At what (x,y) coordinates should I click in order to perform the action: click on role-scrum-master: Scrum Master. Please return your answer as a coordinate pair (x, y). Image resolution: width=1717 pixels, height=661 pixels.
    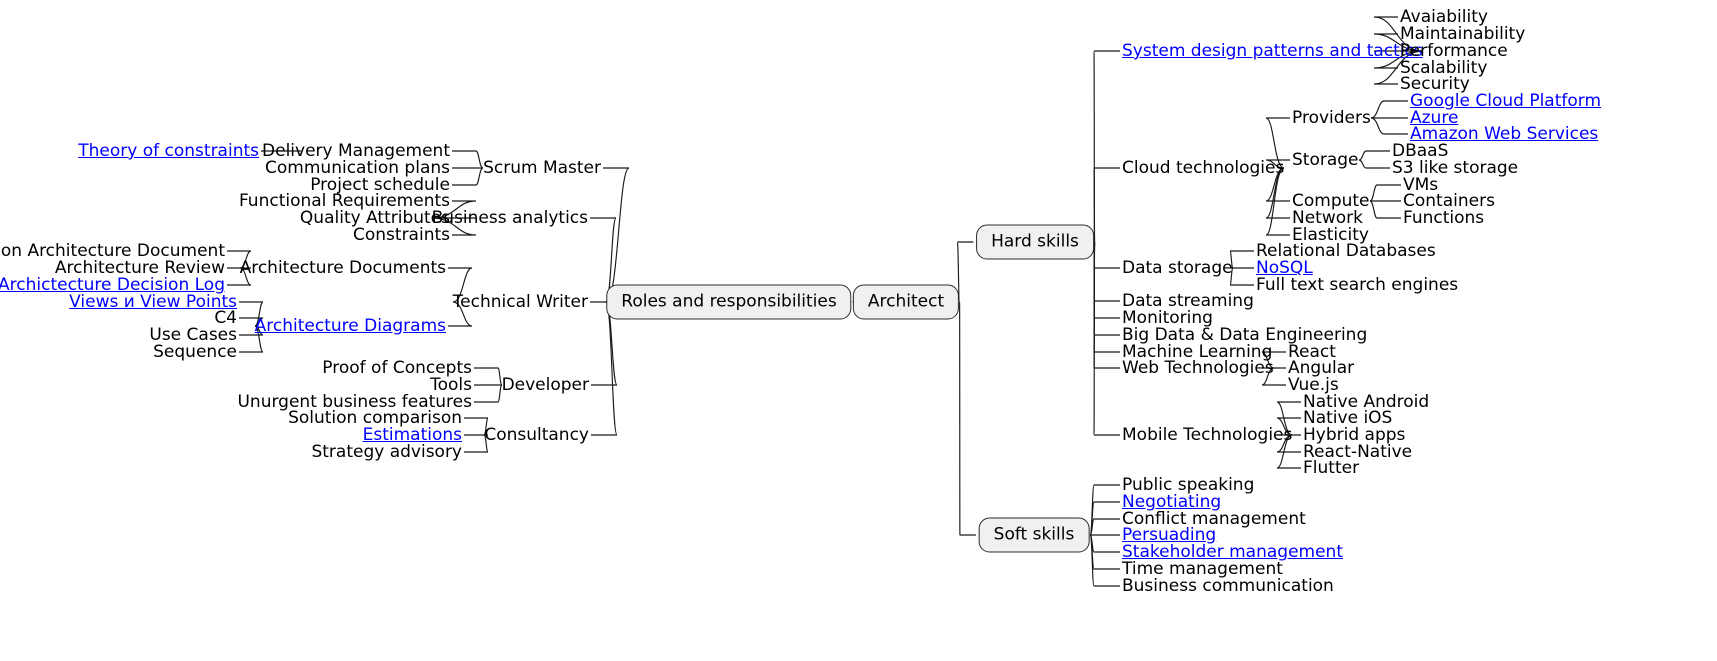
    Looking at the image, I should click on (542, 168).